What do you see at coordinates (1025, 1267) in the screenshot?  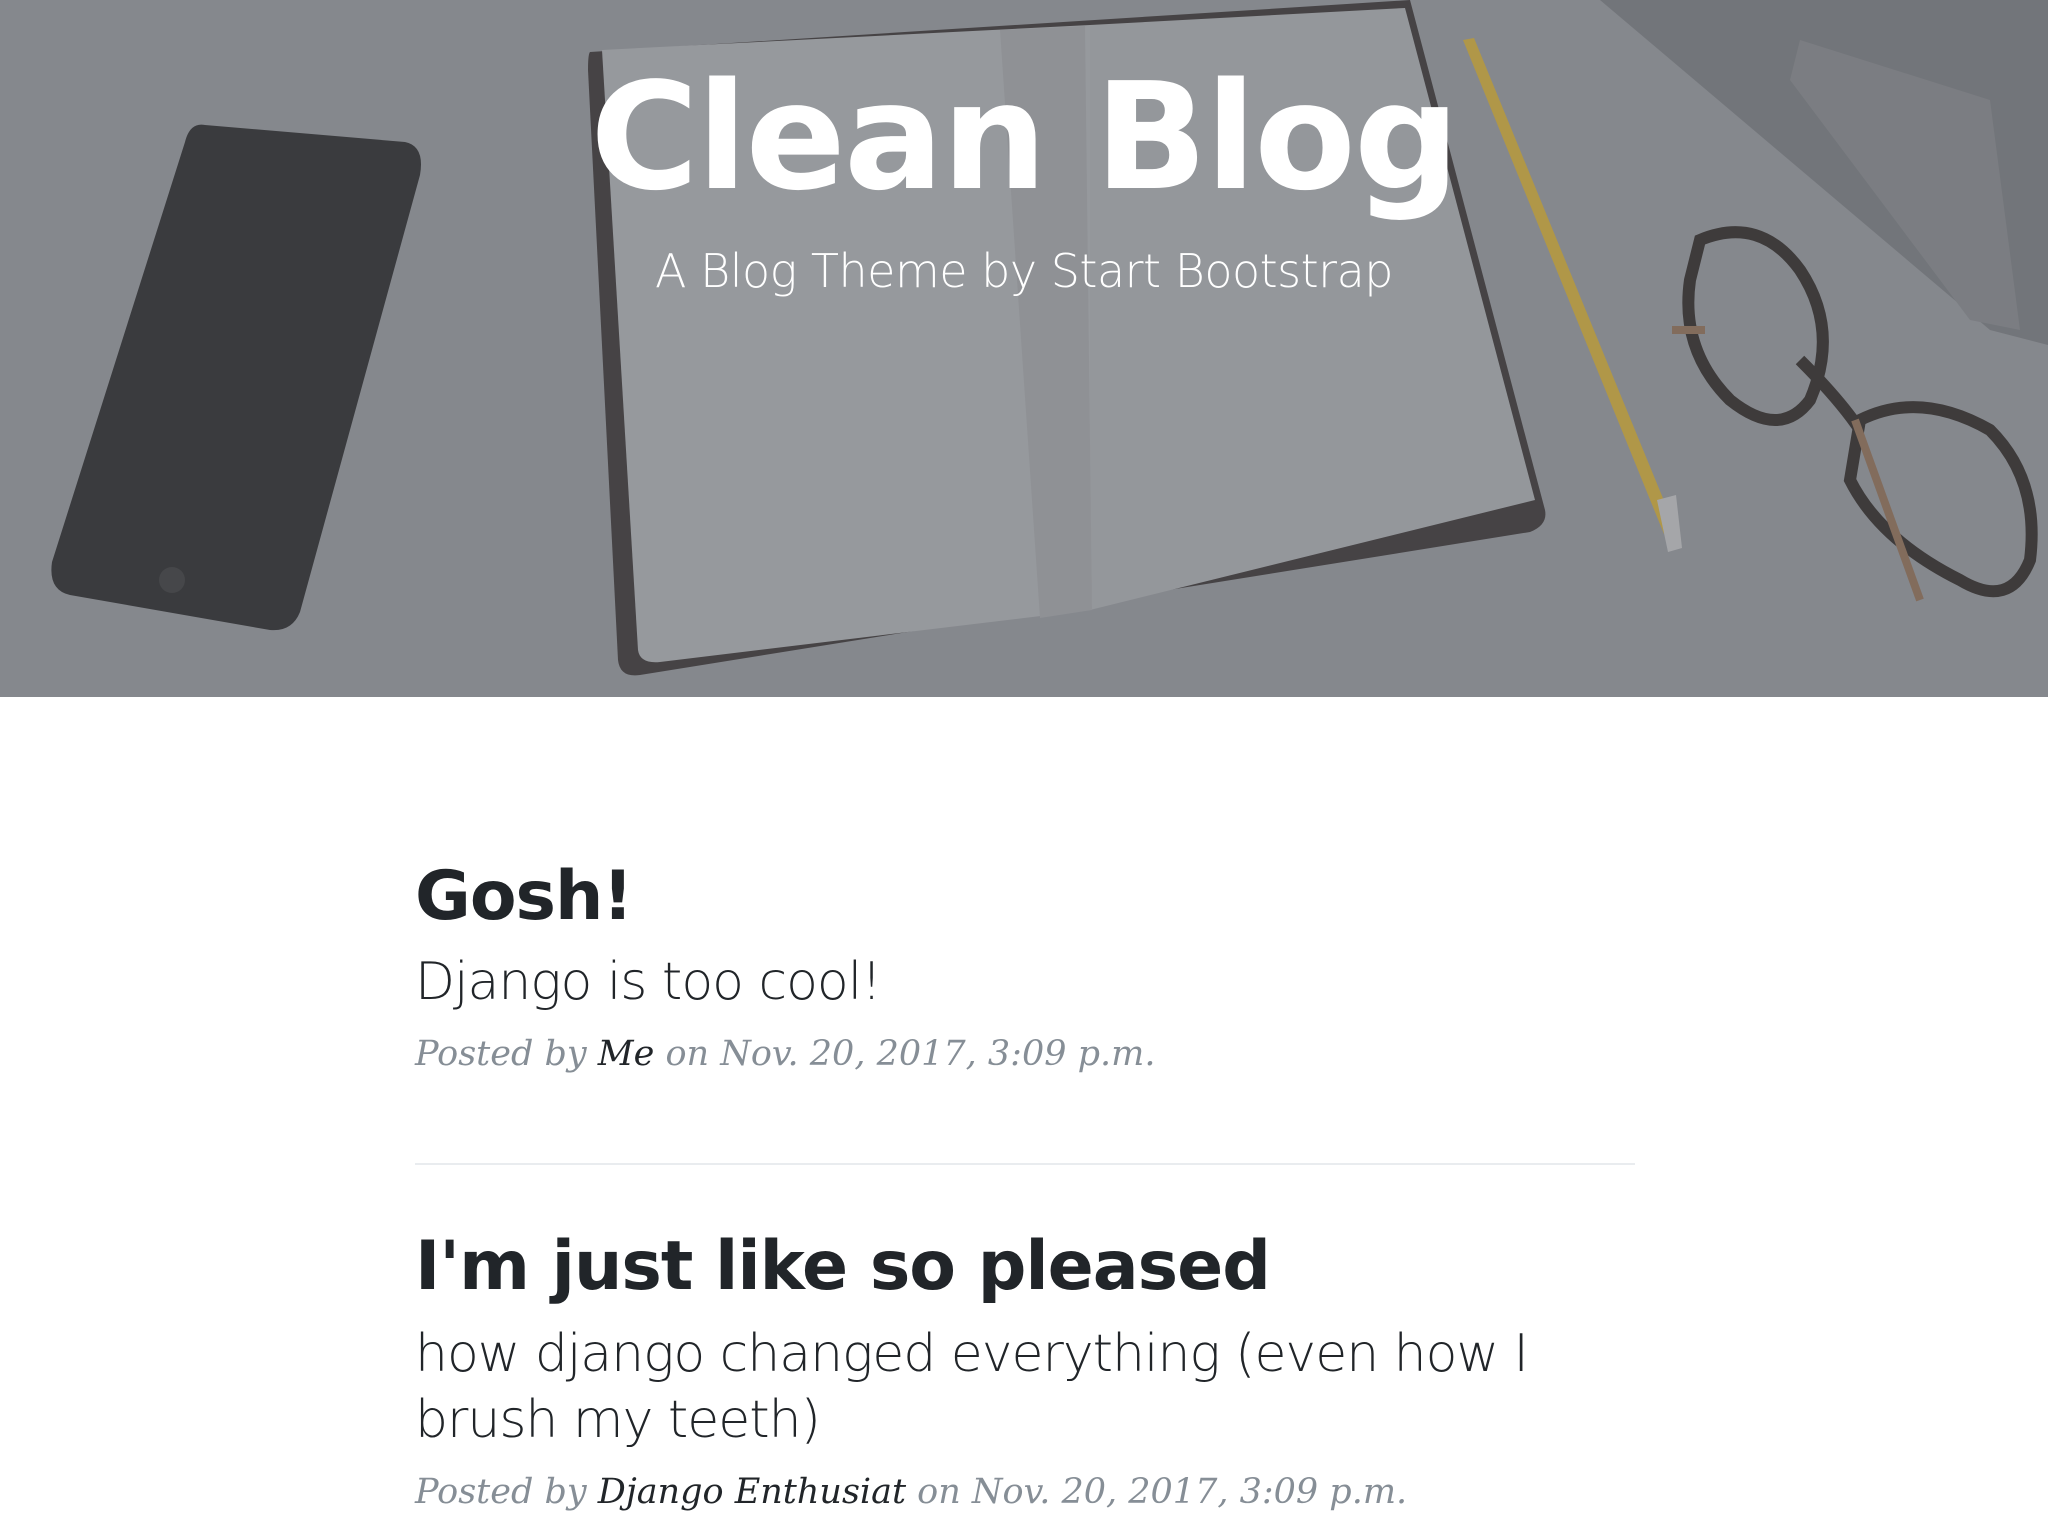 I see `post-title: I'm just like so pleased` at bounding box center [1025, 1267].